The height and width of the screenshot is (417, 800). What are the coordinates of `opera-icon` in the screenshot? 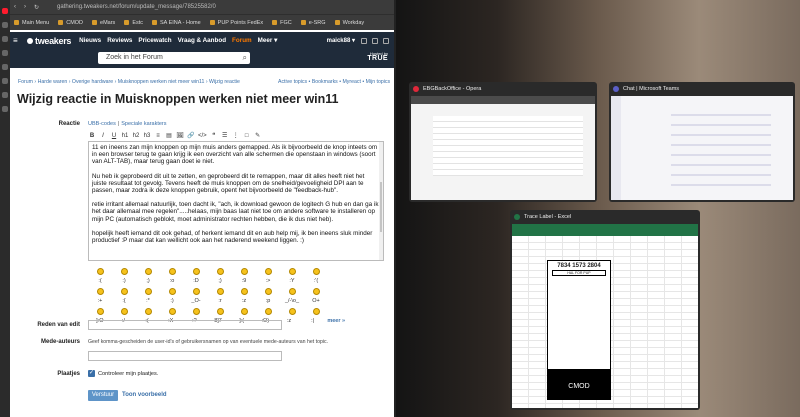 It's located at (5, 11).